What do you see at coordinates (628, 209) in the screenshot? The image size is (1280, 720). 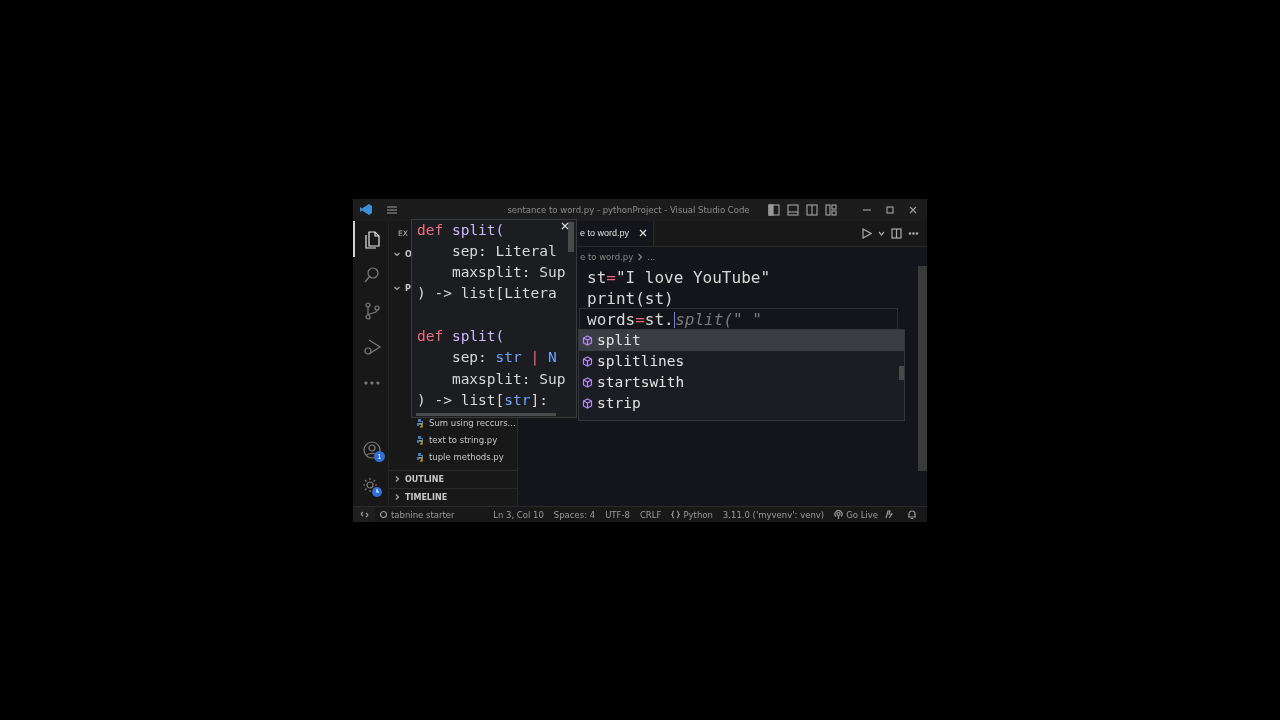 I see `window-title: sentance to word.py - pythonProject - Visual Studio Code` at bounding box center [628, 209].